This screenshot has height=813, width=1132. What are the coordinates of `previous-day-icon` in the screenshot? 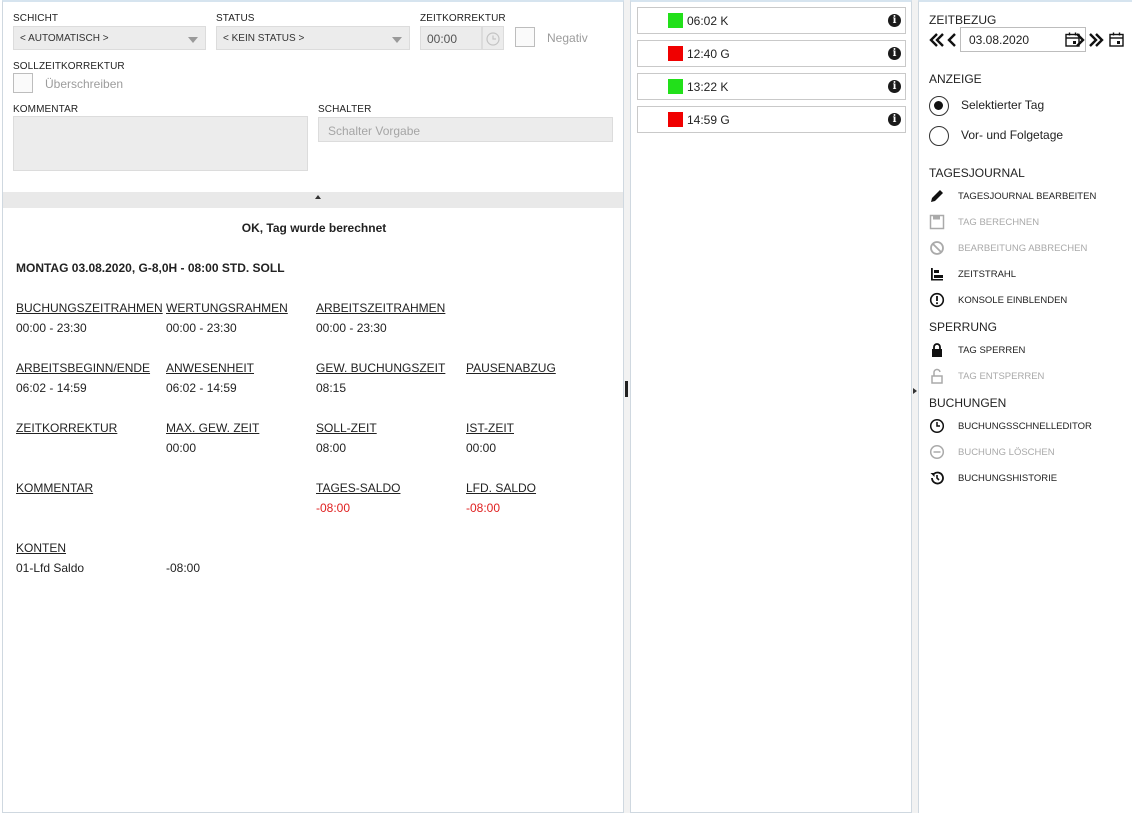 It's located at (952, 40).